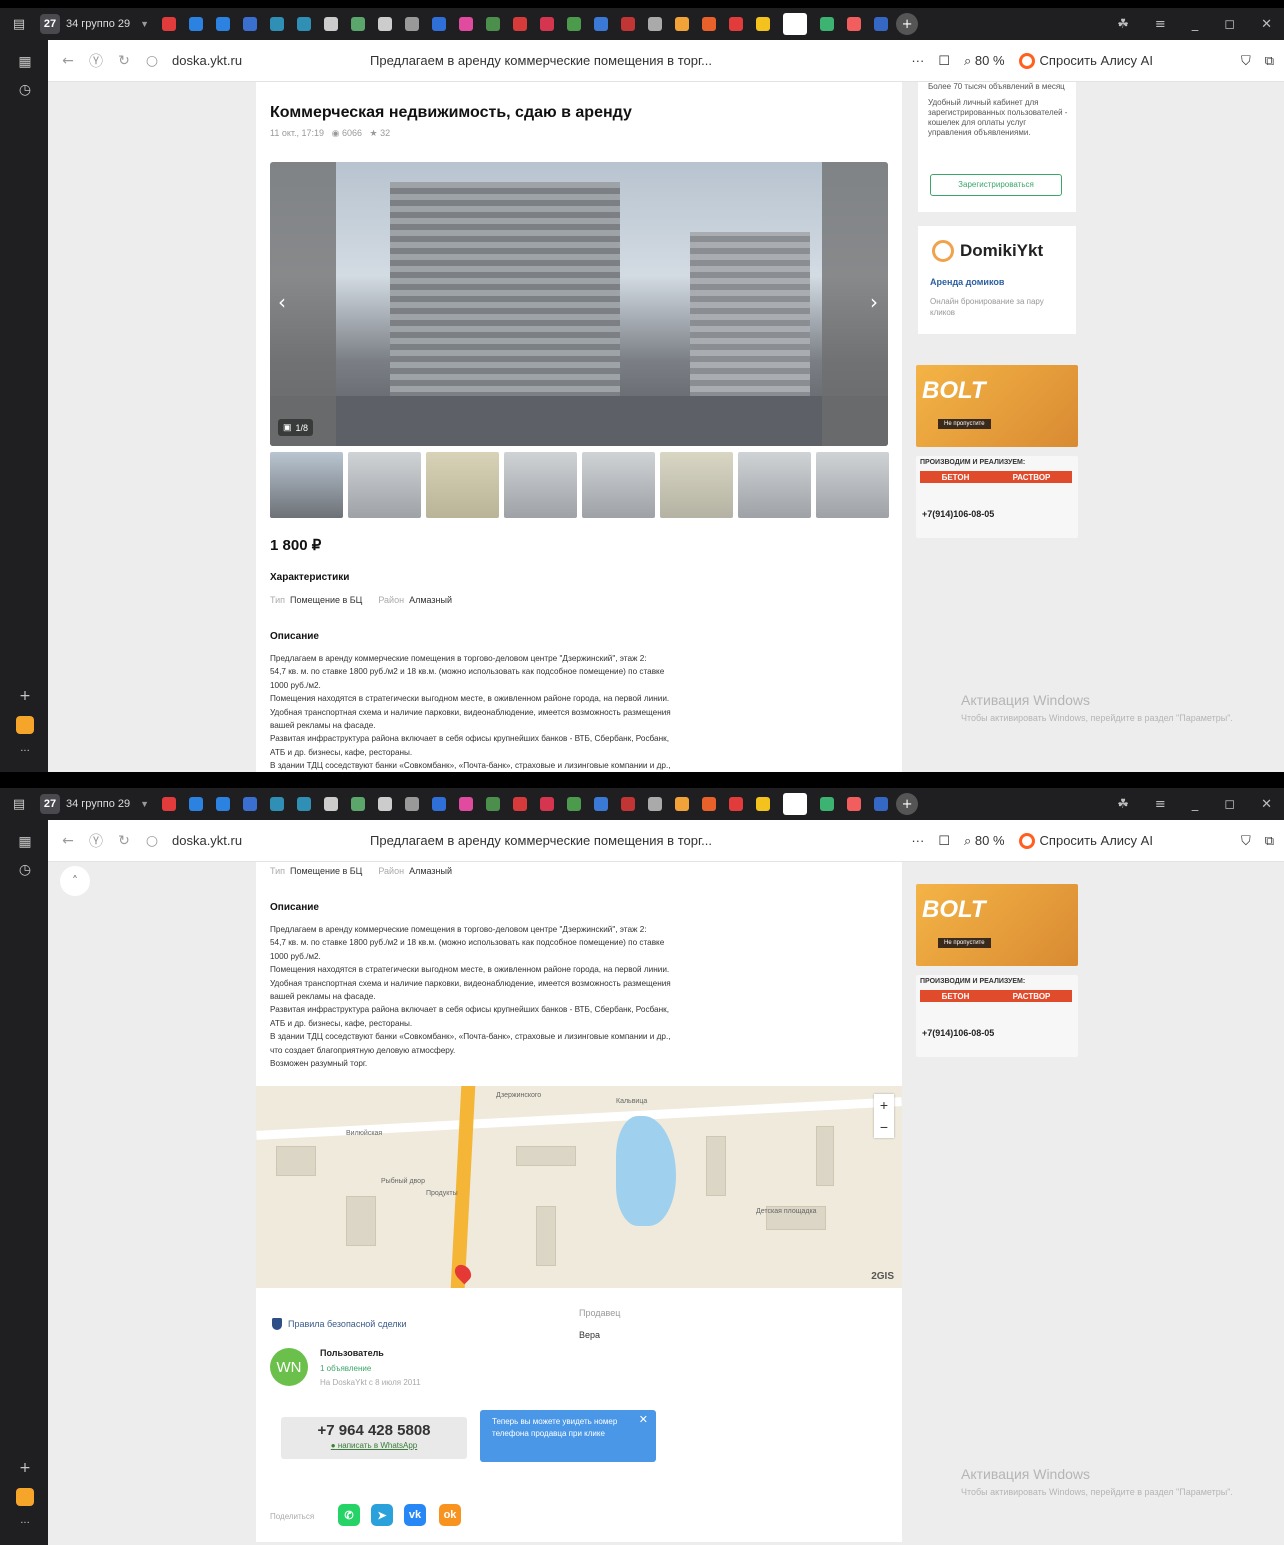 Image resolution: width=1284 pixels, height=1545 pixels. What do you see at coordinates (882, 1276) in the screenshot?
I see `map-provider-logo: 2GIS` at bounding box center [882, 1276].